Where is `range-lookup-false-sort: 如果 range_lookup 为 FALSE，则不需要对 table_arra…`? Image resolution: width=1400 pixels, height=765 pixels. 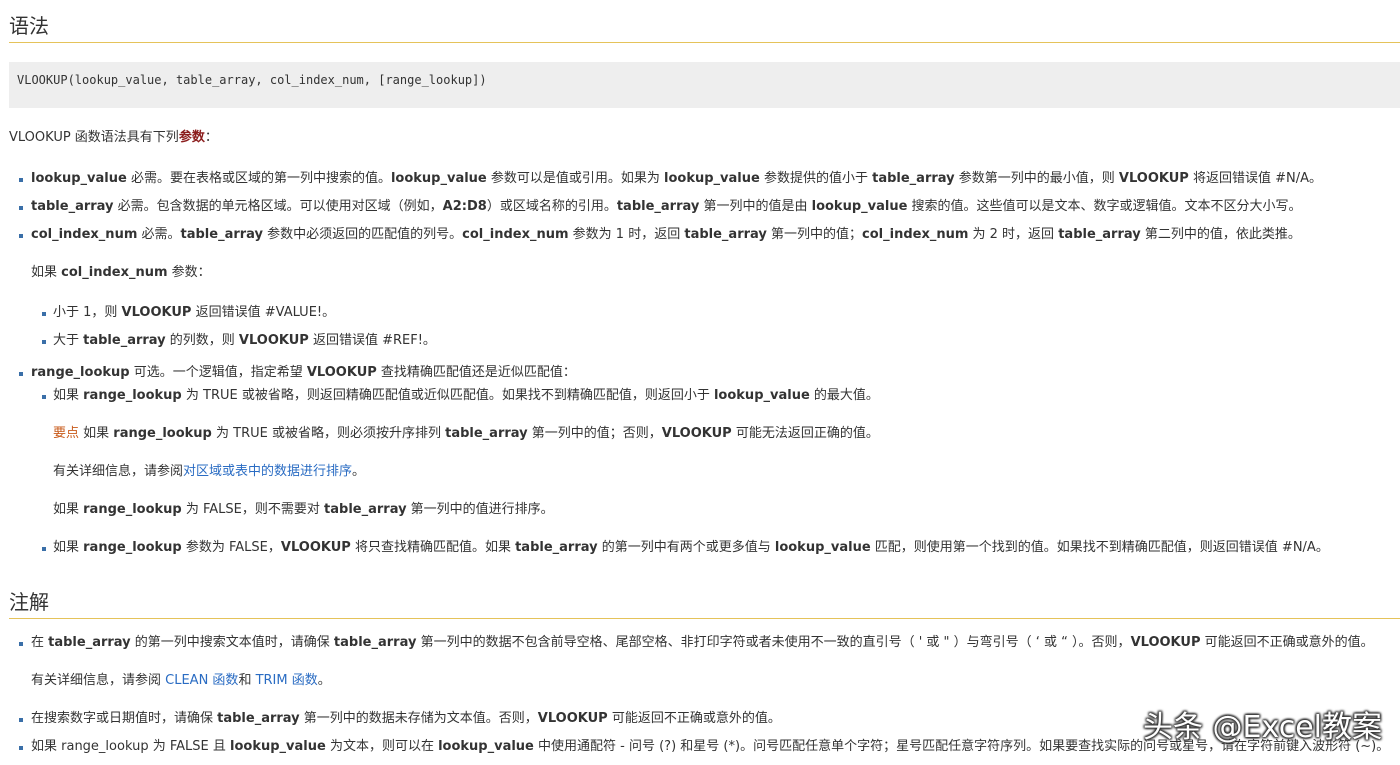
range-lookup-false-sort: 如果 range_lookup 为 FALSE，则不需要对 table_arra… is located at coordinates (303, 509).